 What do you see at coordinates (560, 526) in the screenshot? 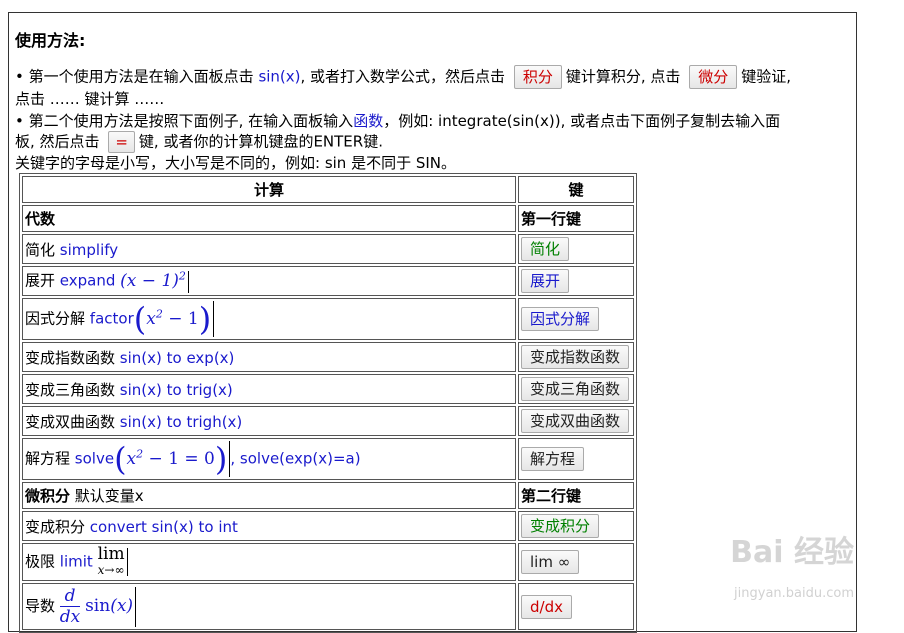
I see `convert-int-button: 变成积分` at bounding box center [560, 526].